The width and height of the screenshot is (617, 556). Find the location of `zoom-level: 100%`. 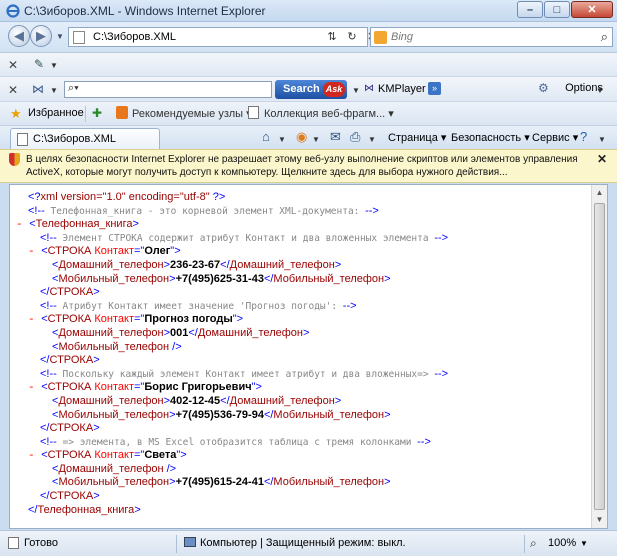

zoom-level: 100% is located at coordinates (562, 543).